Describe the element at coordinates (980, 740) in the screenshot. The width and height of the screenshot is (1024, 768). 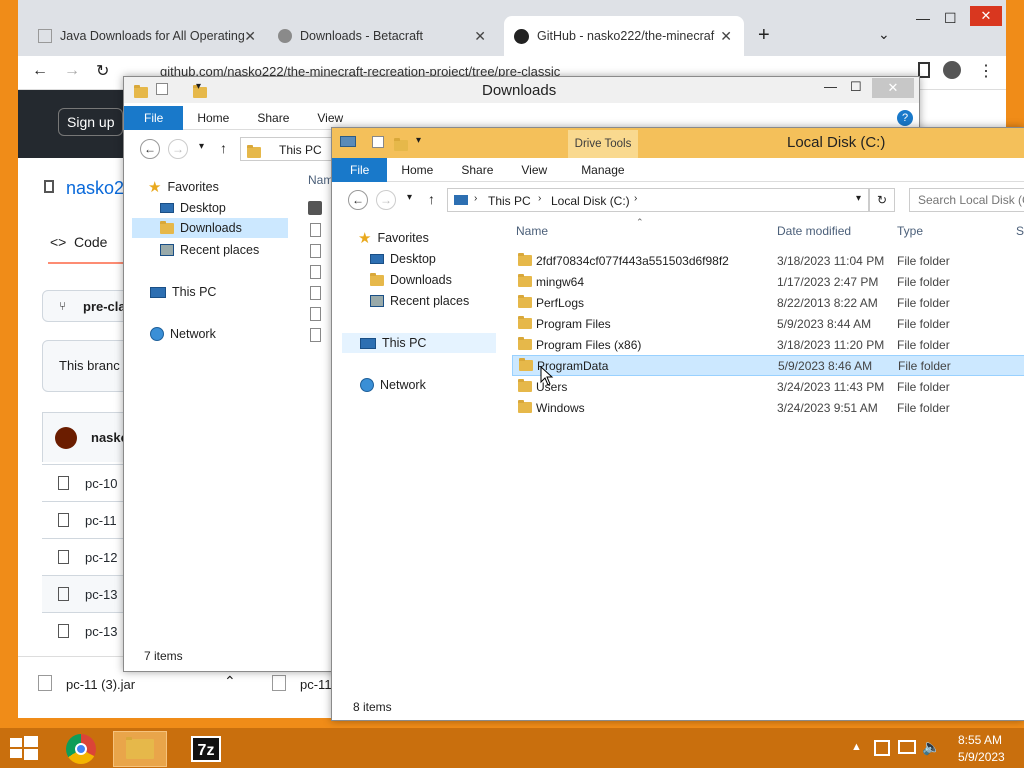
I see `clock-time: 8:55 AM` at that location.